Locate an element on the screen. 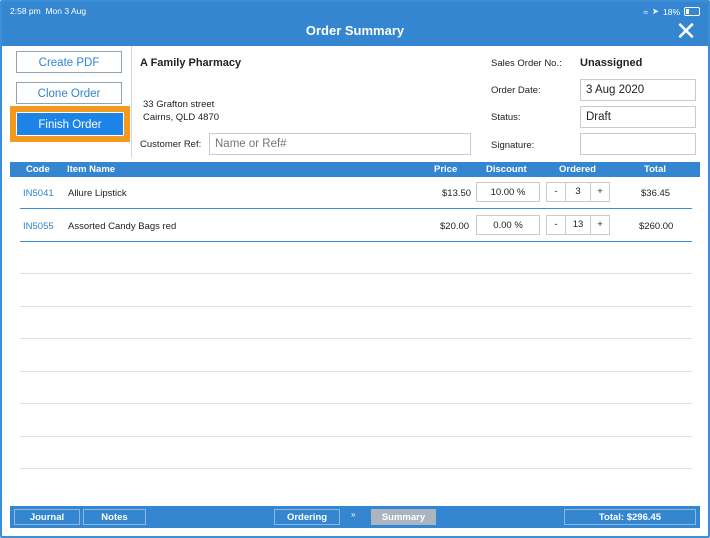  item-name: Allure Lipstick is located at coordinates (97, 193).